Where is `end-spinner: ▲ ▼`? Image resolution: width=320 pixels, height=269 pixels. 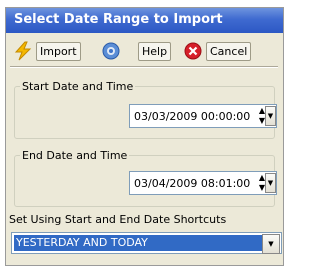
end-spinner: ▲ ▼ is located at coordinates (259, 183).